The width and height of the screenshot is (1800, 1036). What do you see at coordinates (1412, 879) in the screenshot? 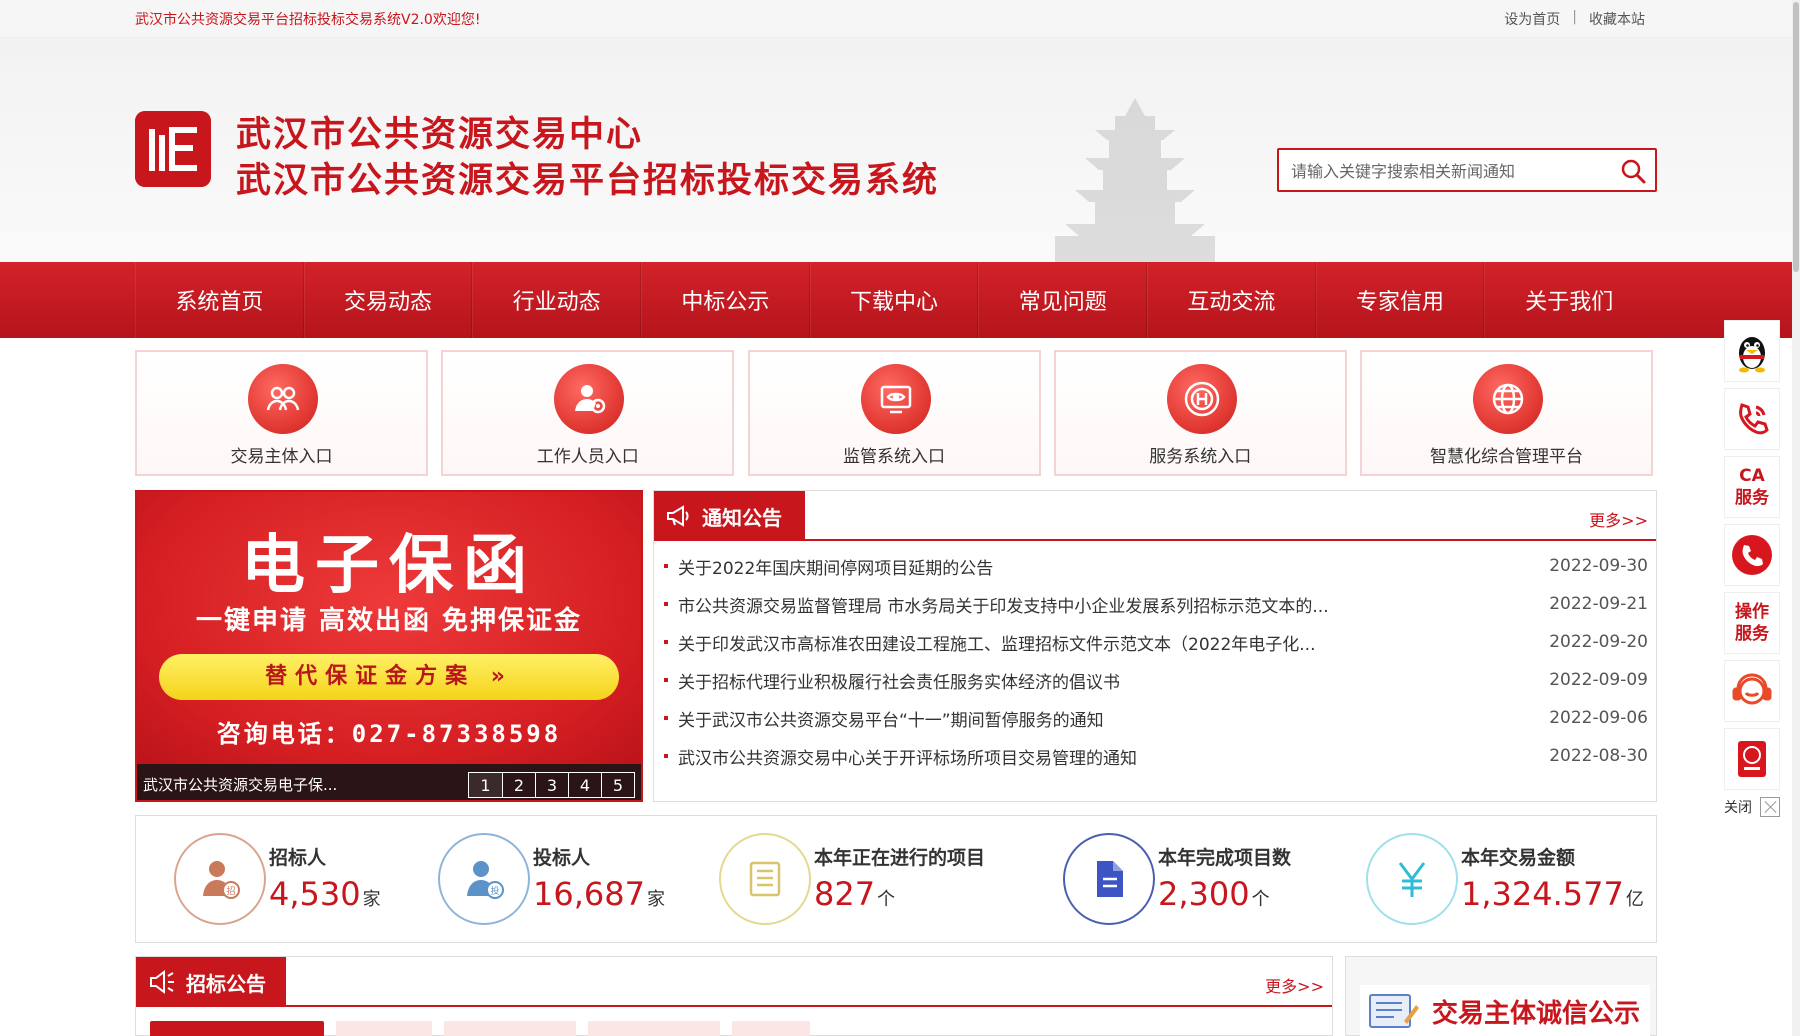
I see `yen-icon` at bounding box center [1412, 879].